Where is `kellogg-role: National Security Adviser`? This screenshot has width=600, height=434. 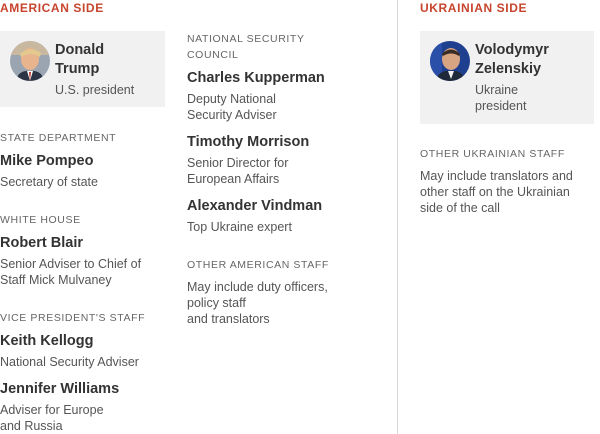
kellogg-role: National Security Adviser is located at coordinates (69, 362).